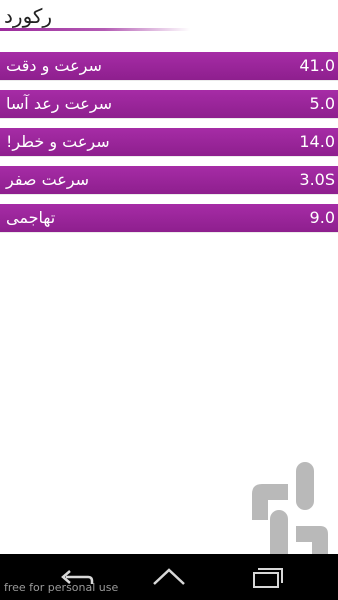 This screenshot has height=600, width=338. I want to click on record-row: تهاجمی 9.0, so click(169, 218).